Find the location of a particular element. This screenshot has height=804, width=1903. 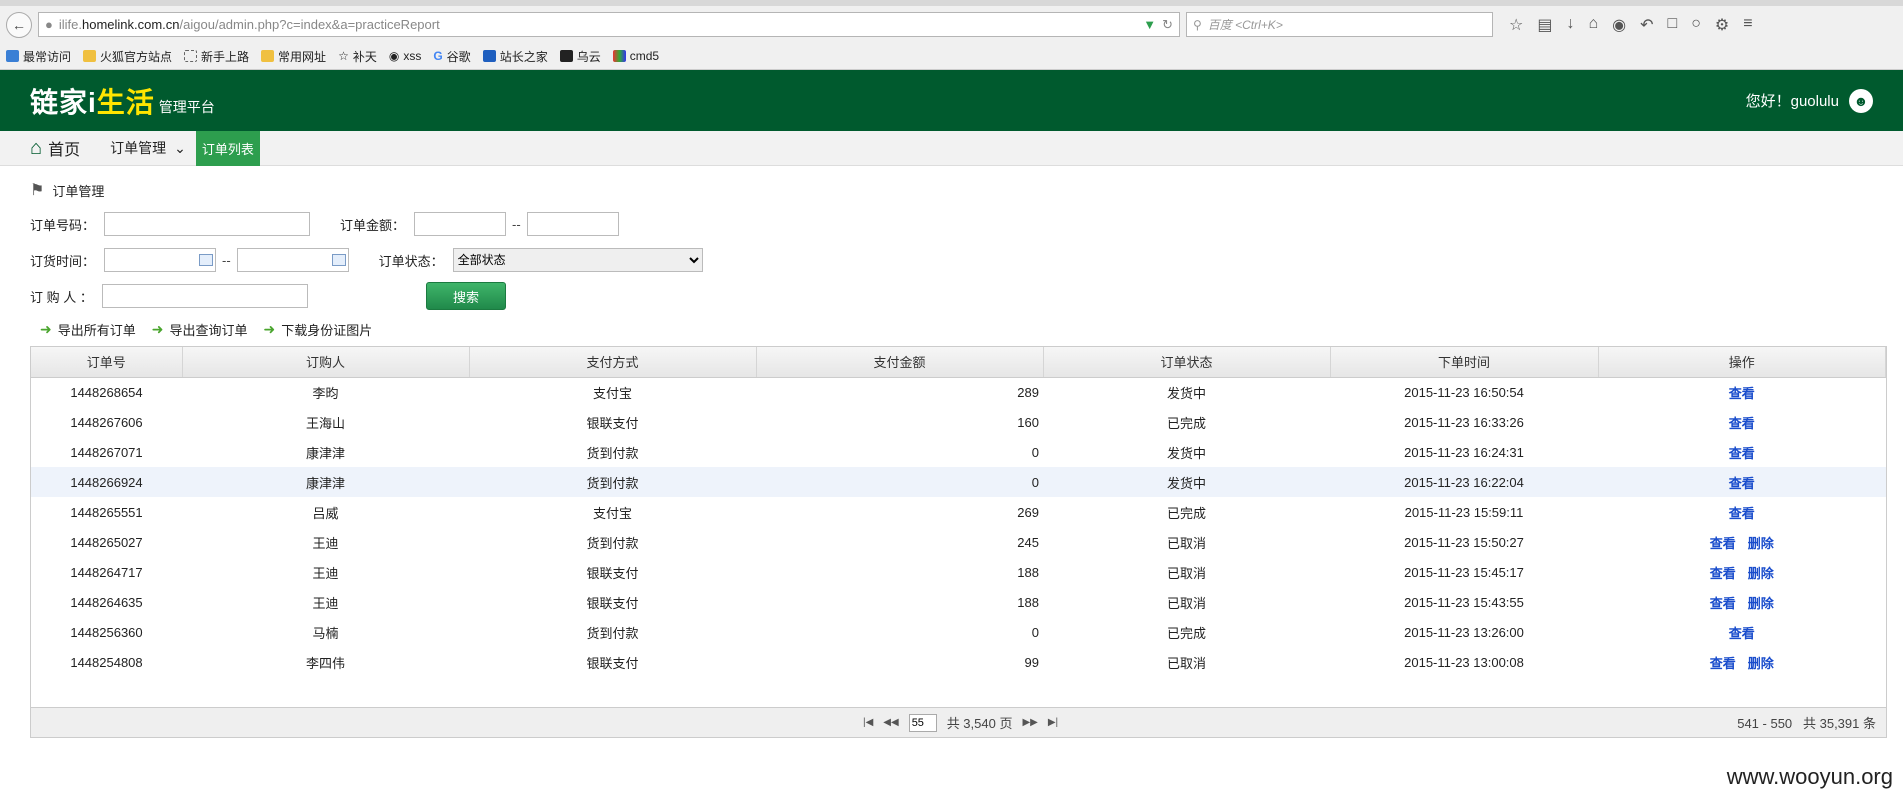

order-id-cell: 1448267071 is located at coordinates (106, 452).